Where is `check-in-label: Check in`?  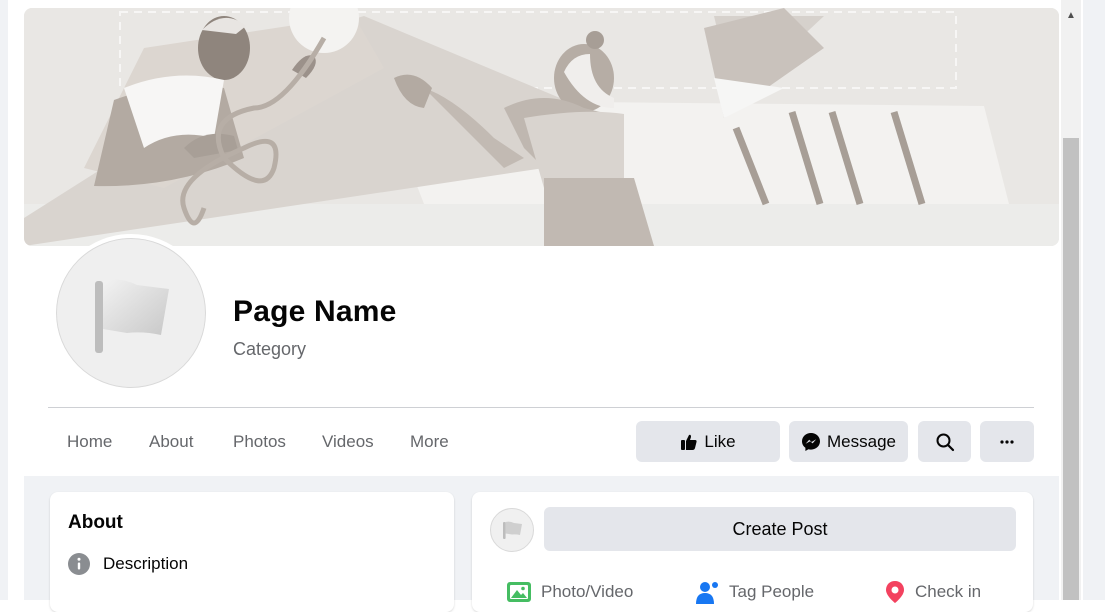 check-in-label: Check in is located at coordinates (948, 591).